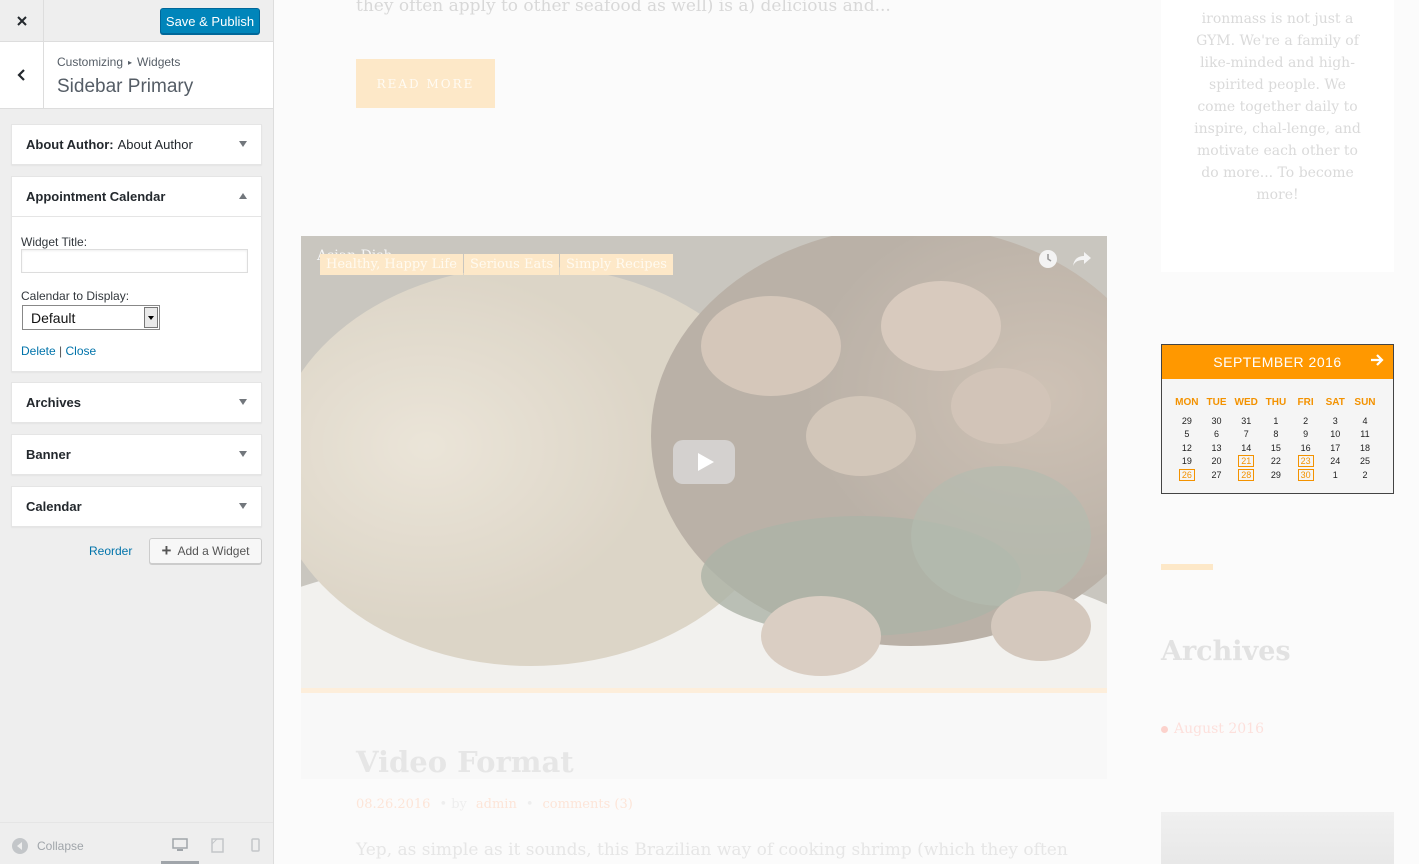 This screenshot has width=1419, height=864. What do you see at coordinates (1246, 434) in the screenshot?
I see `calendar-day: 7` at bounding box center [1246, 434].